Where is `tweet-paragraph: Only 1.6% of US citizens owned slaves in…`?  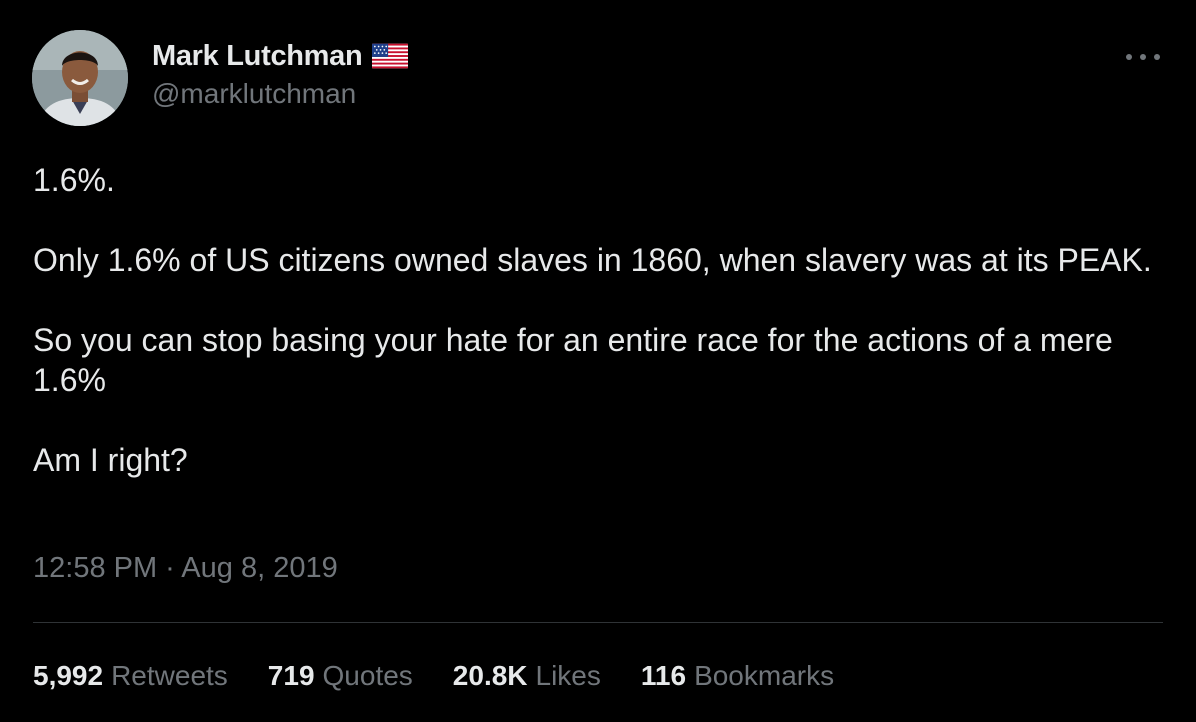 tweet-paragraph: Only 1.6% of US citizens owned slaves in… is located at coordinates (592, 260).